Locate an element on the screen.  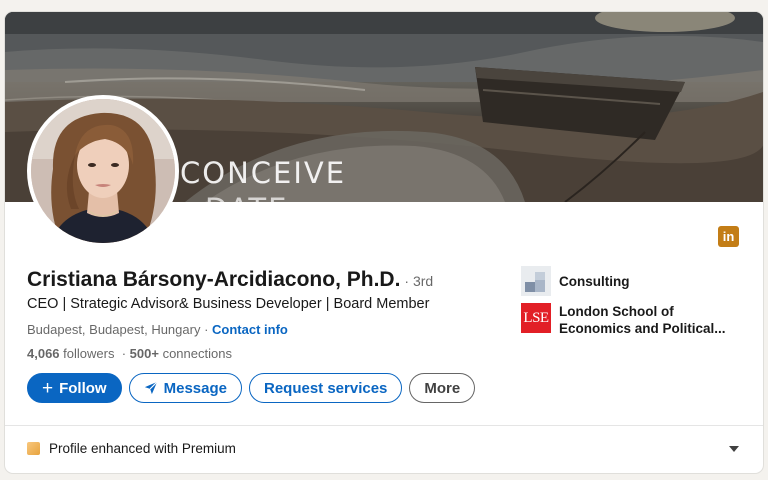
profile-name: Cristiana Bársony-Arcidiacono, Ph.D. is located at coordinates (214, 279).